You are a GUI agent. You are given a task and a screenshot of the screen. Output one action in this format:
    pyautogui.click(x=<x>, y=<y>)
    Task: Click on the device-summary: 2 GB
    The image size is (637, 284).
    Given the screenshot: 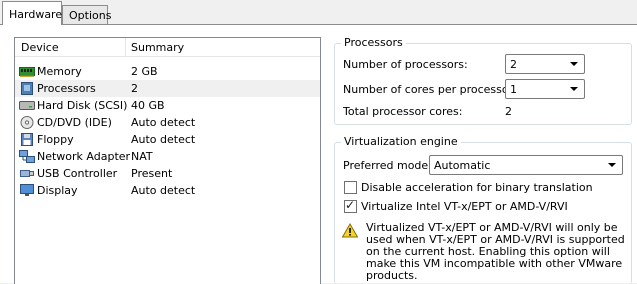 What is the action you would take?
    pyautogui.click(x=144, y=71)
    